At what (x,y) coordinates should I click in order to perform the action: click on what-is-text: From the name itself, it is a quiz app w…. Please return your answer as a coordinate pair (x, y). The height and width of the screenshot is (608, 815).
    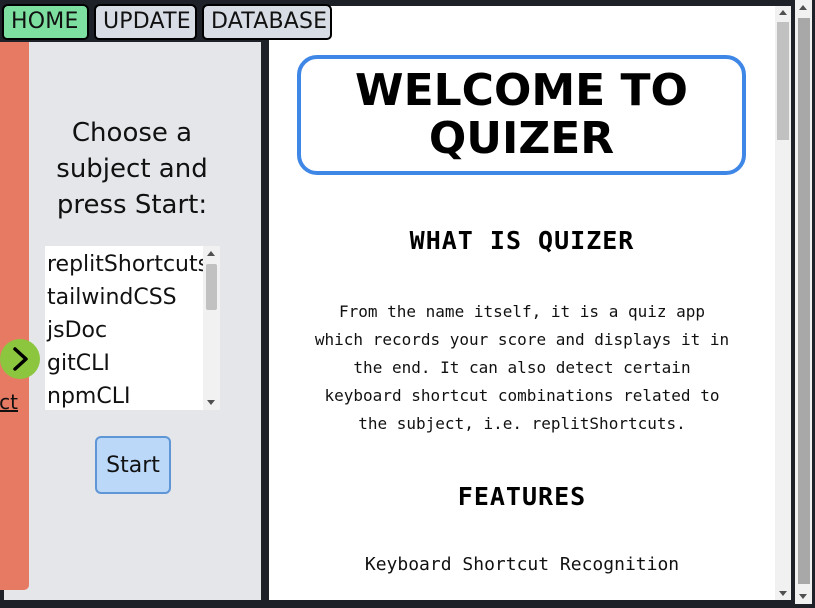
    Looking at the image, I should click on (522, 367).